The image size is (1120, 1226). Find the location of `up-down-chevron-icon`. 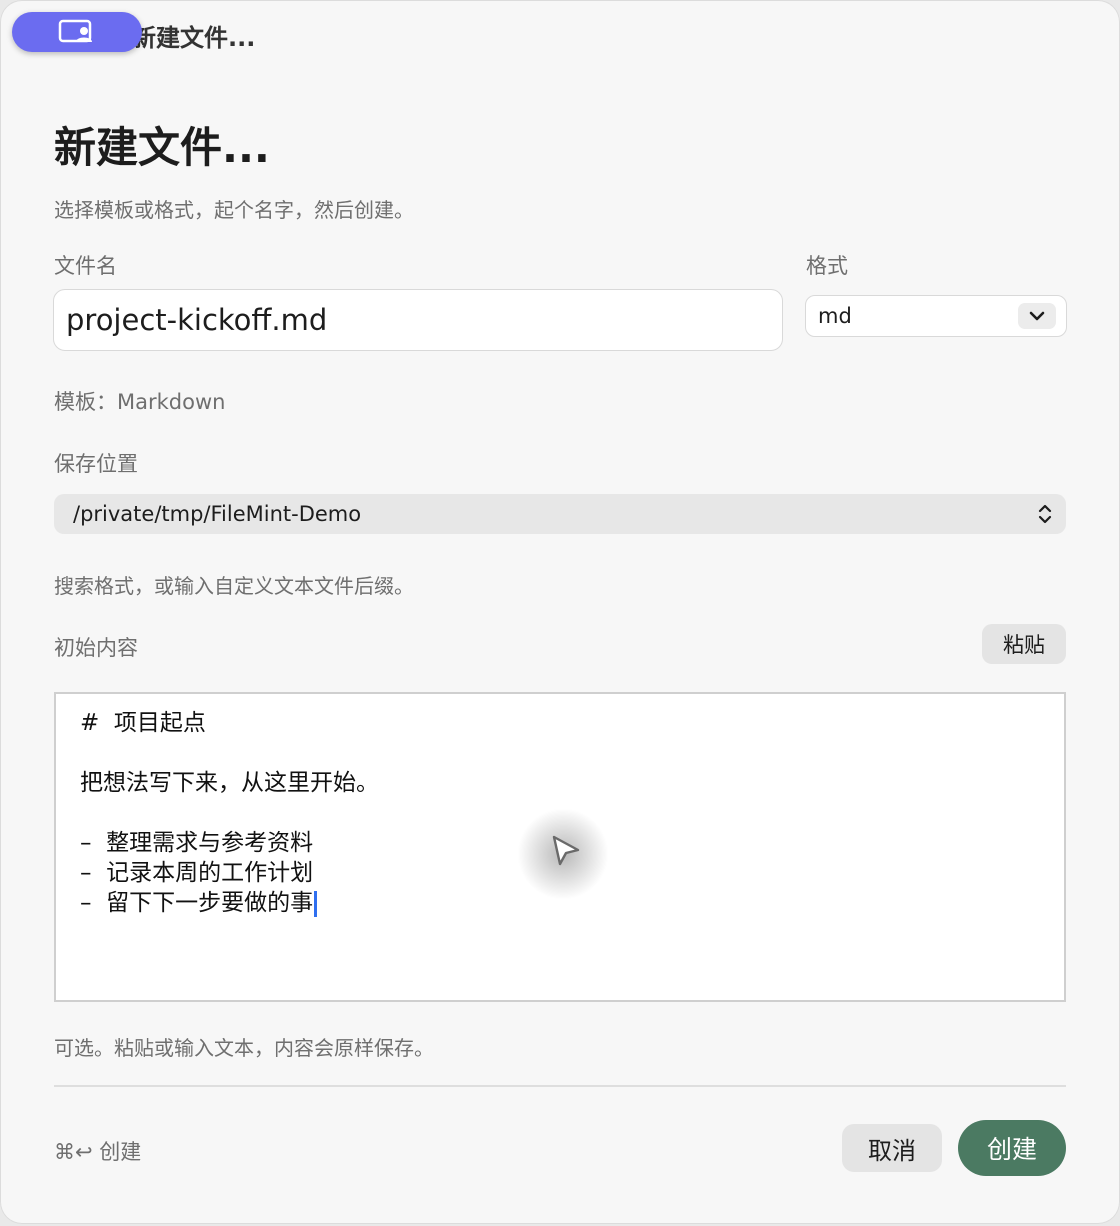

up-down-chevron-icon is located at coordinates (1045, 514).